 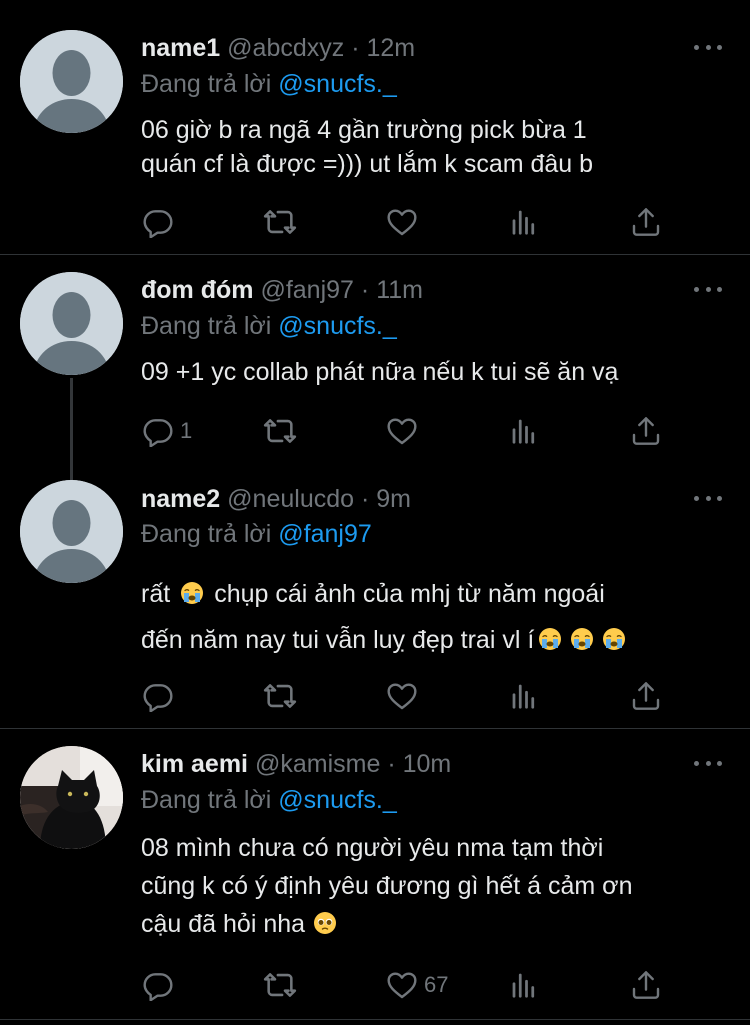 I want to click on like-button: 67, so click(x=417, y=985).